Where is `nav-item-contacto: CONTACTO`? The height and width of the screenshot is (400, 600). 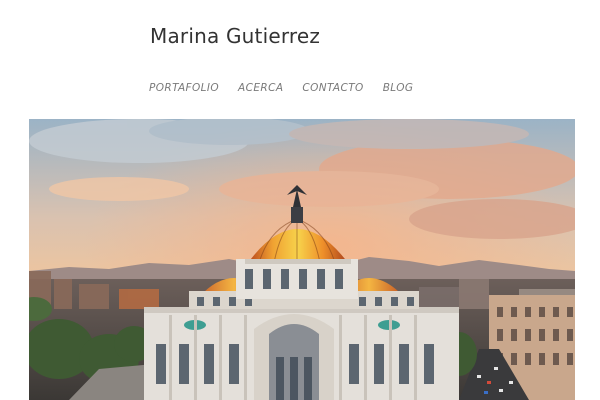
nav-item-contacto: CONTACTO is located at coordinates (332, 88).